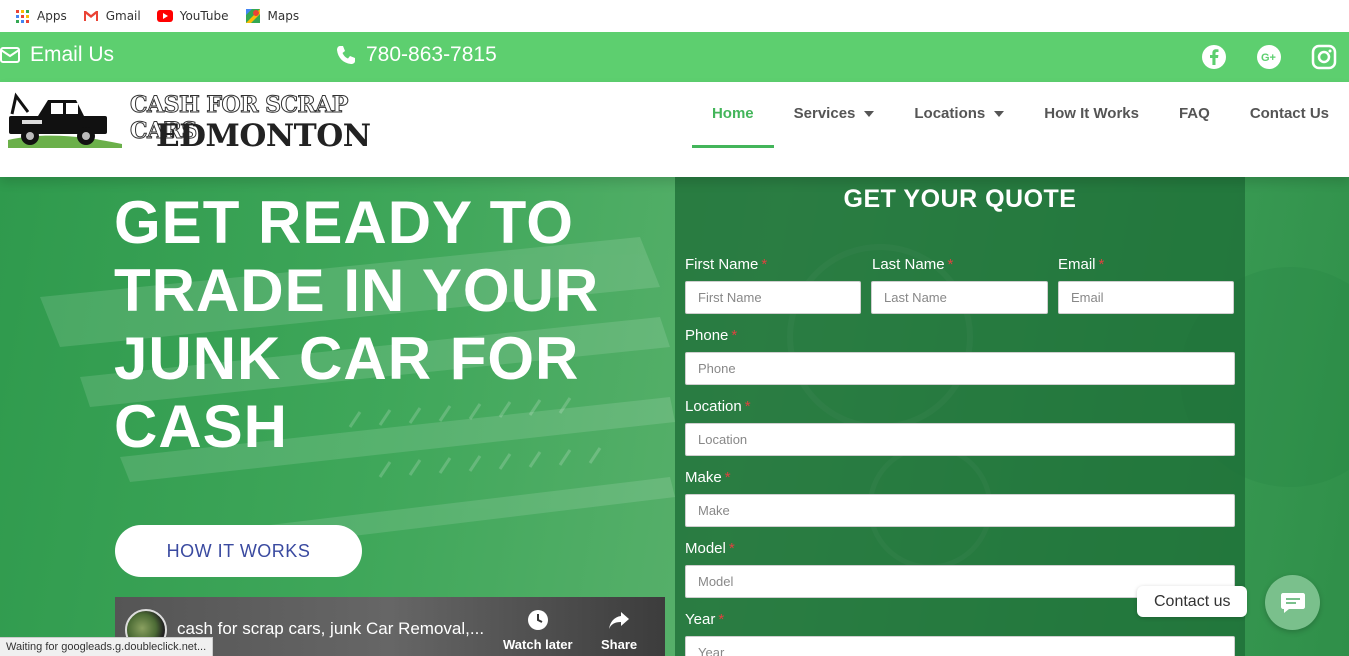  I want to click on last-name-input, so click(959, 297).